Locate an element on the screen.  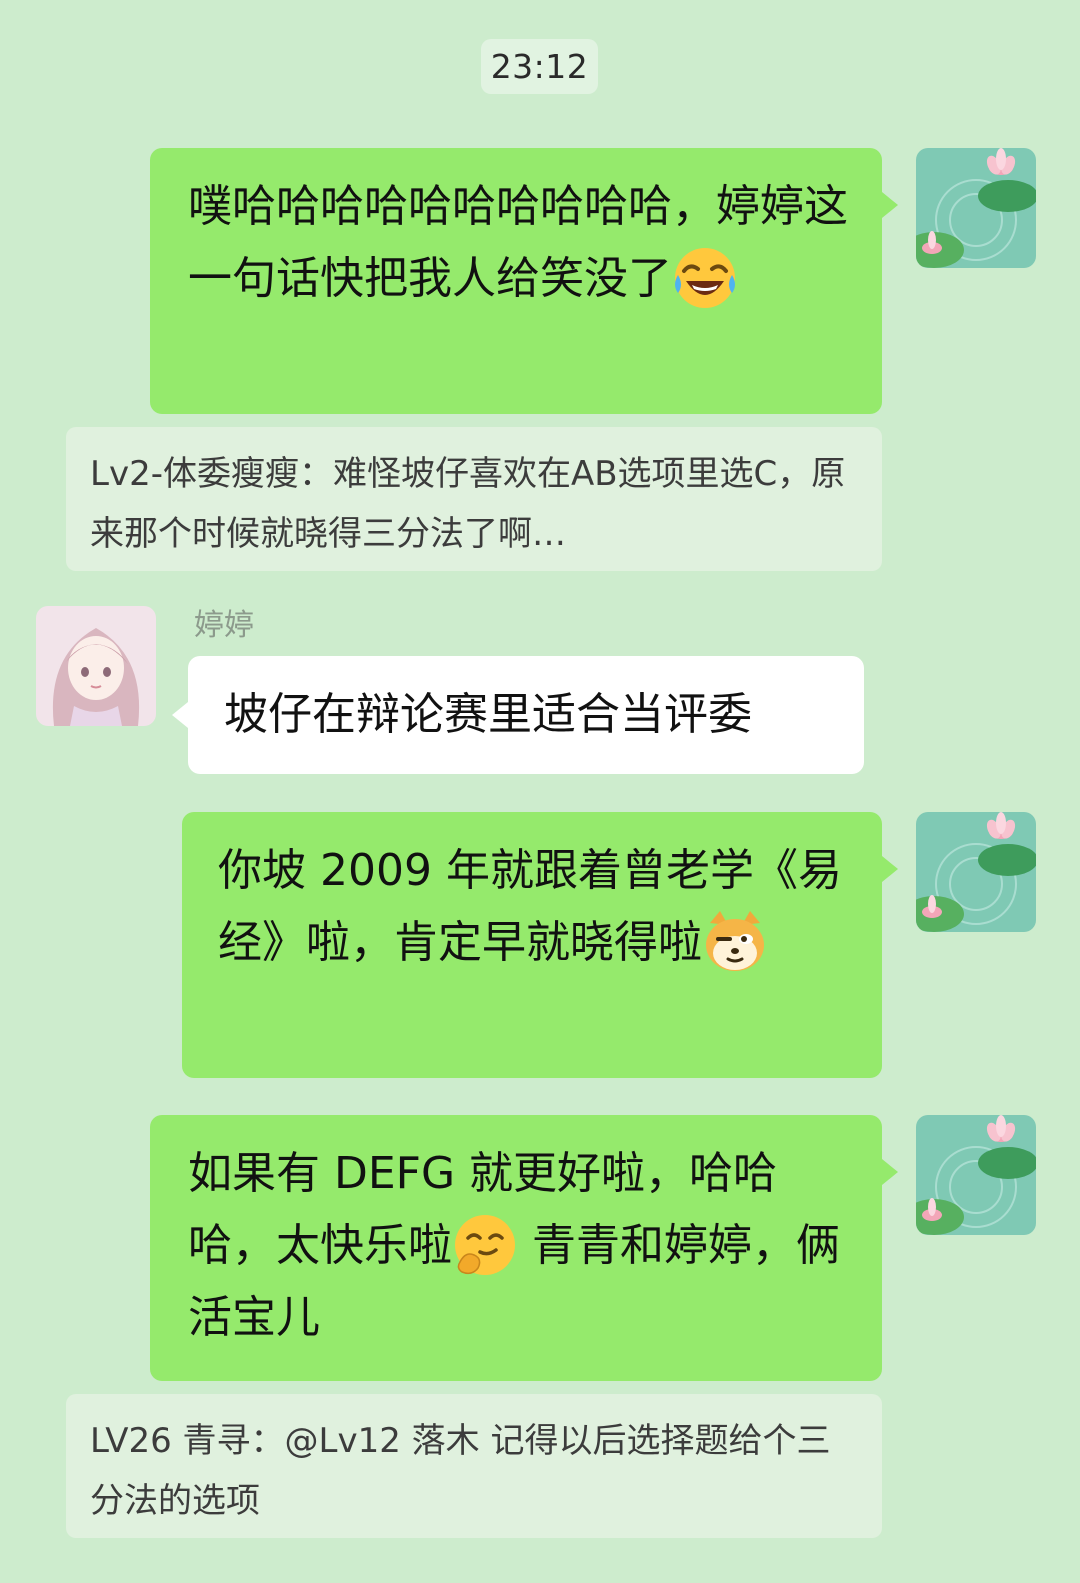
quoted-message: LV26 青寻：@Lv12 落木 记得以后选择题给个三分法的选项 is located at coordinates (474, 1466).